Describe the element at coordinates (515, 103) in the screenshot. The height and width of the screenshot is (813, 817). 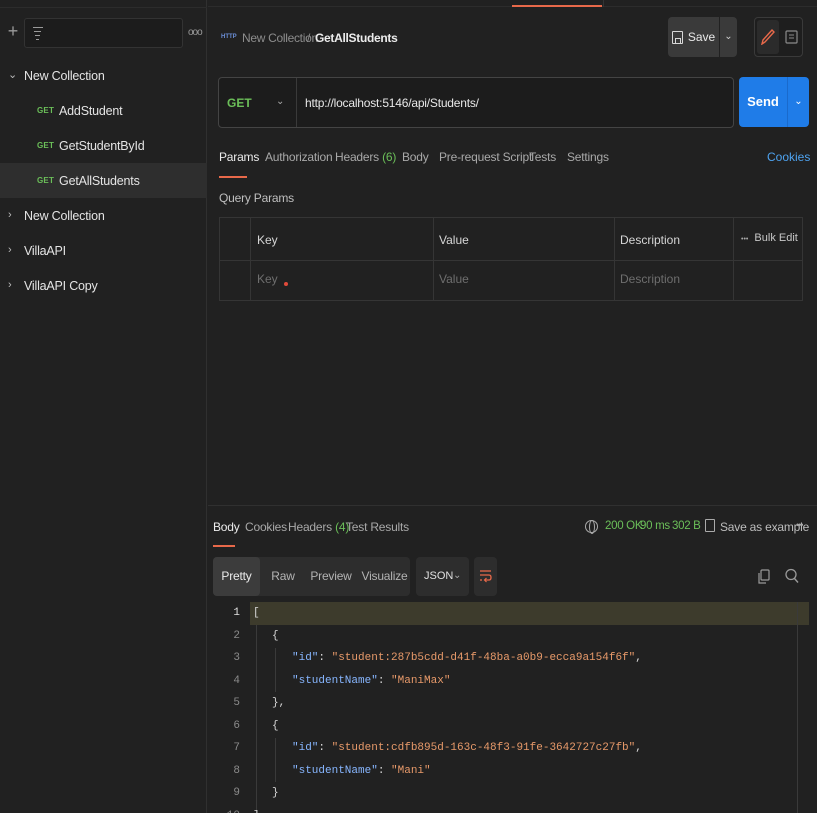
I see `url-input` at that location.